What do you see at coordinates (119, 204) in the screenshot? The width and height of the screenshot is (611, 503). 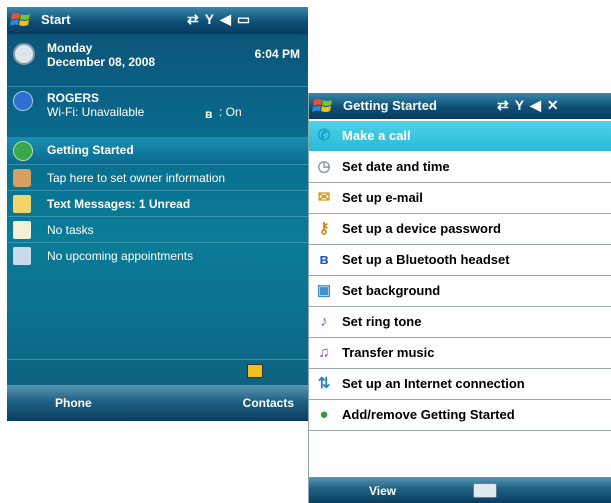 I see `messages-label: Text Messages: 1 Unread` at bounding box center [119, 204].